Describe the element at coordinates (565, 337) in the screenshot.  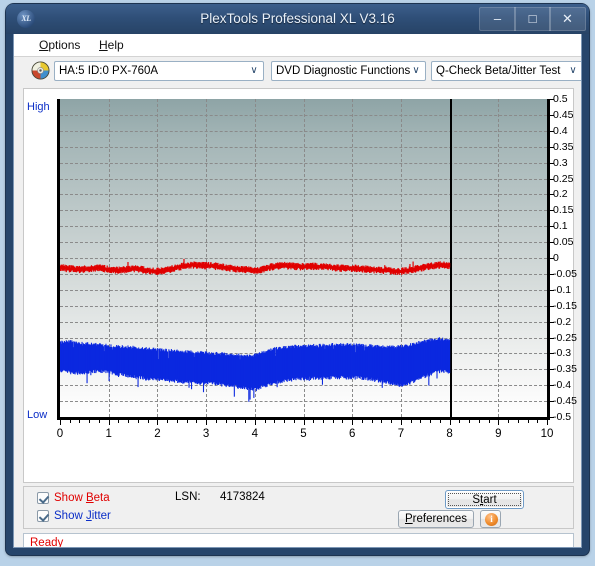
I see `y-tick-label: -0.25` at that location.